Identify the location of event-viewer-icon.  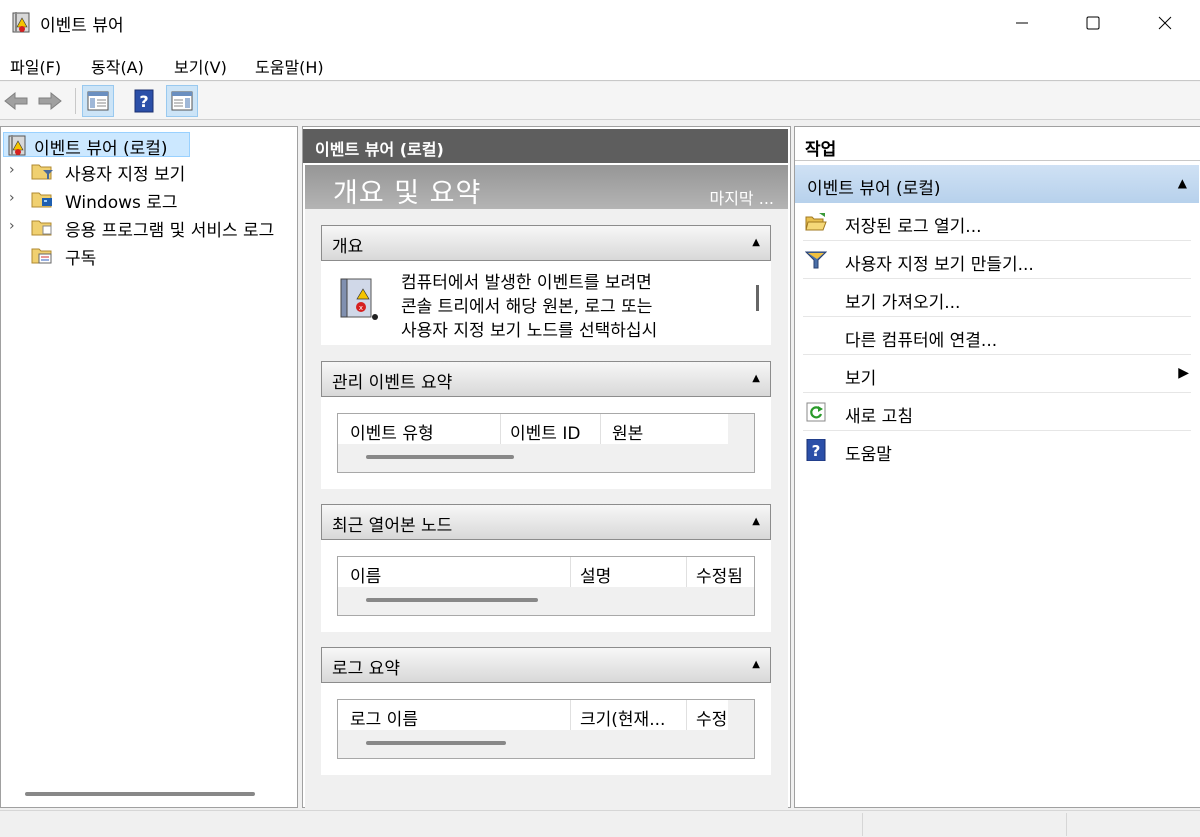
(17, 145).